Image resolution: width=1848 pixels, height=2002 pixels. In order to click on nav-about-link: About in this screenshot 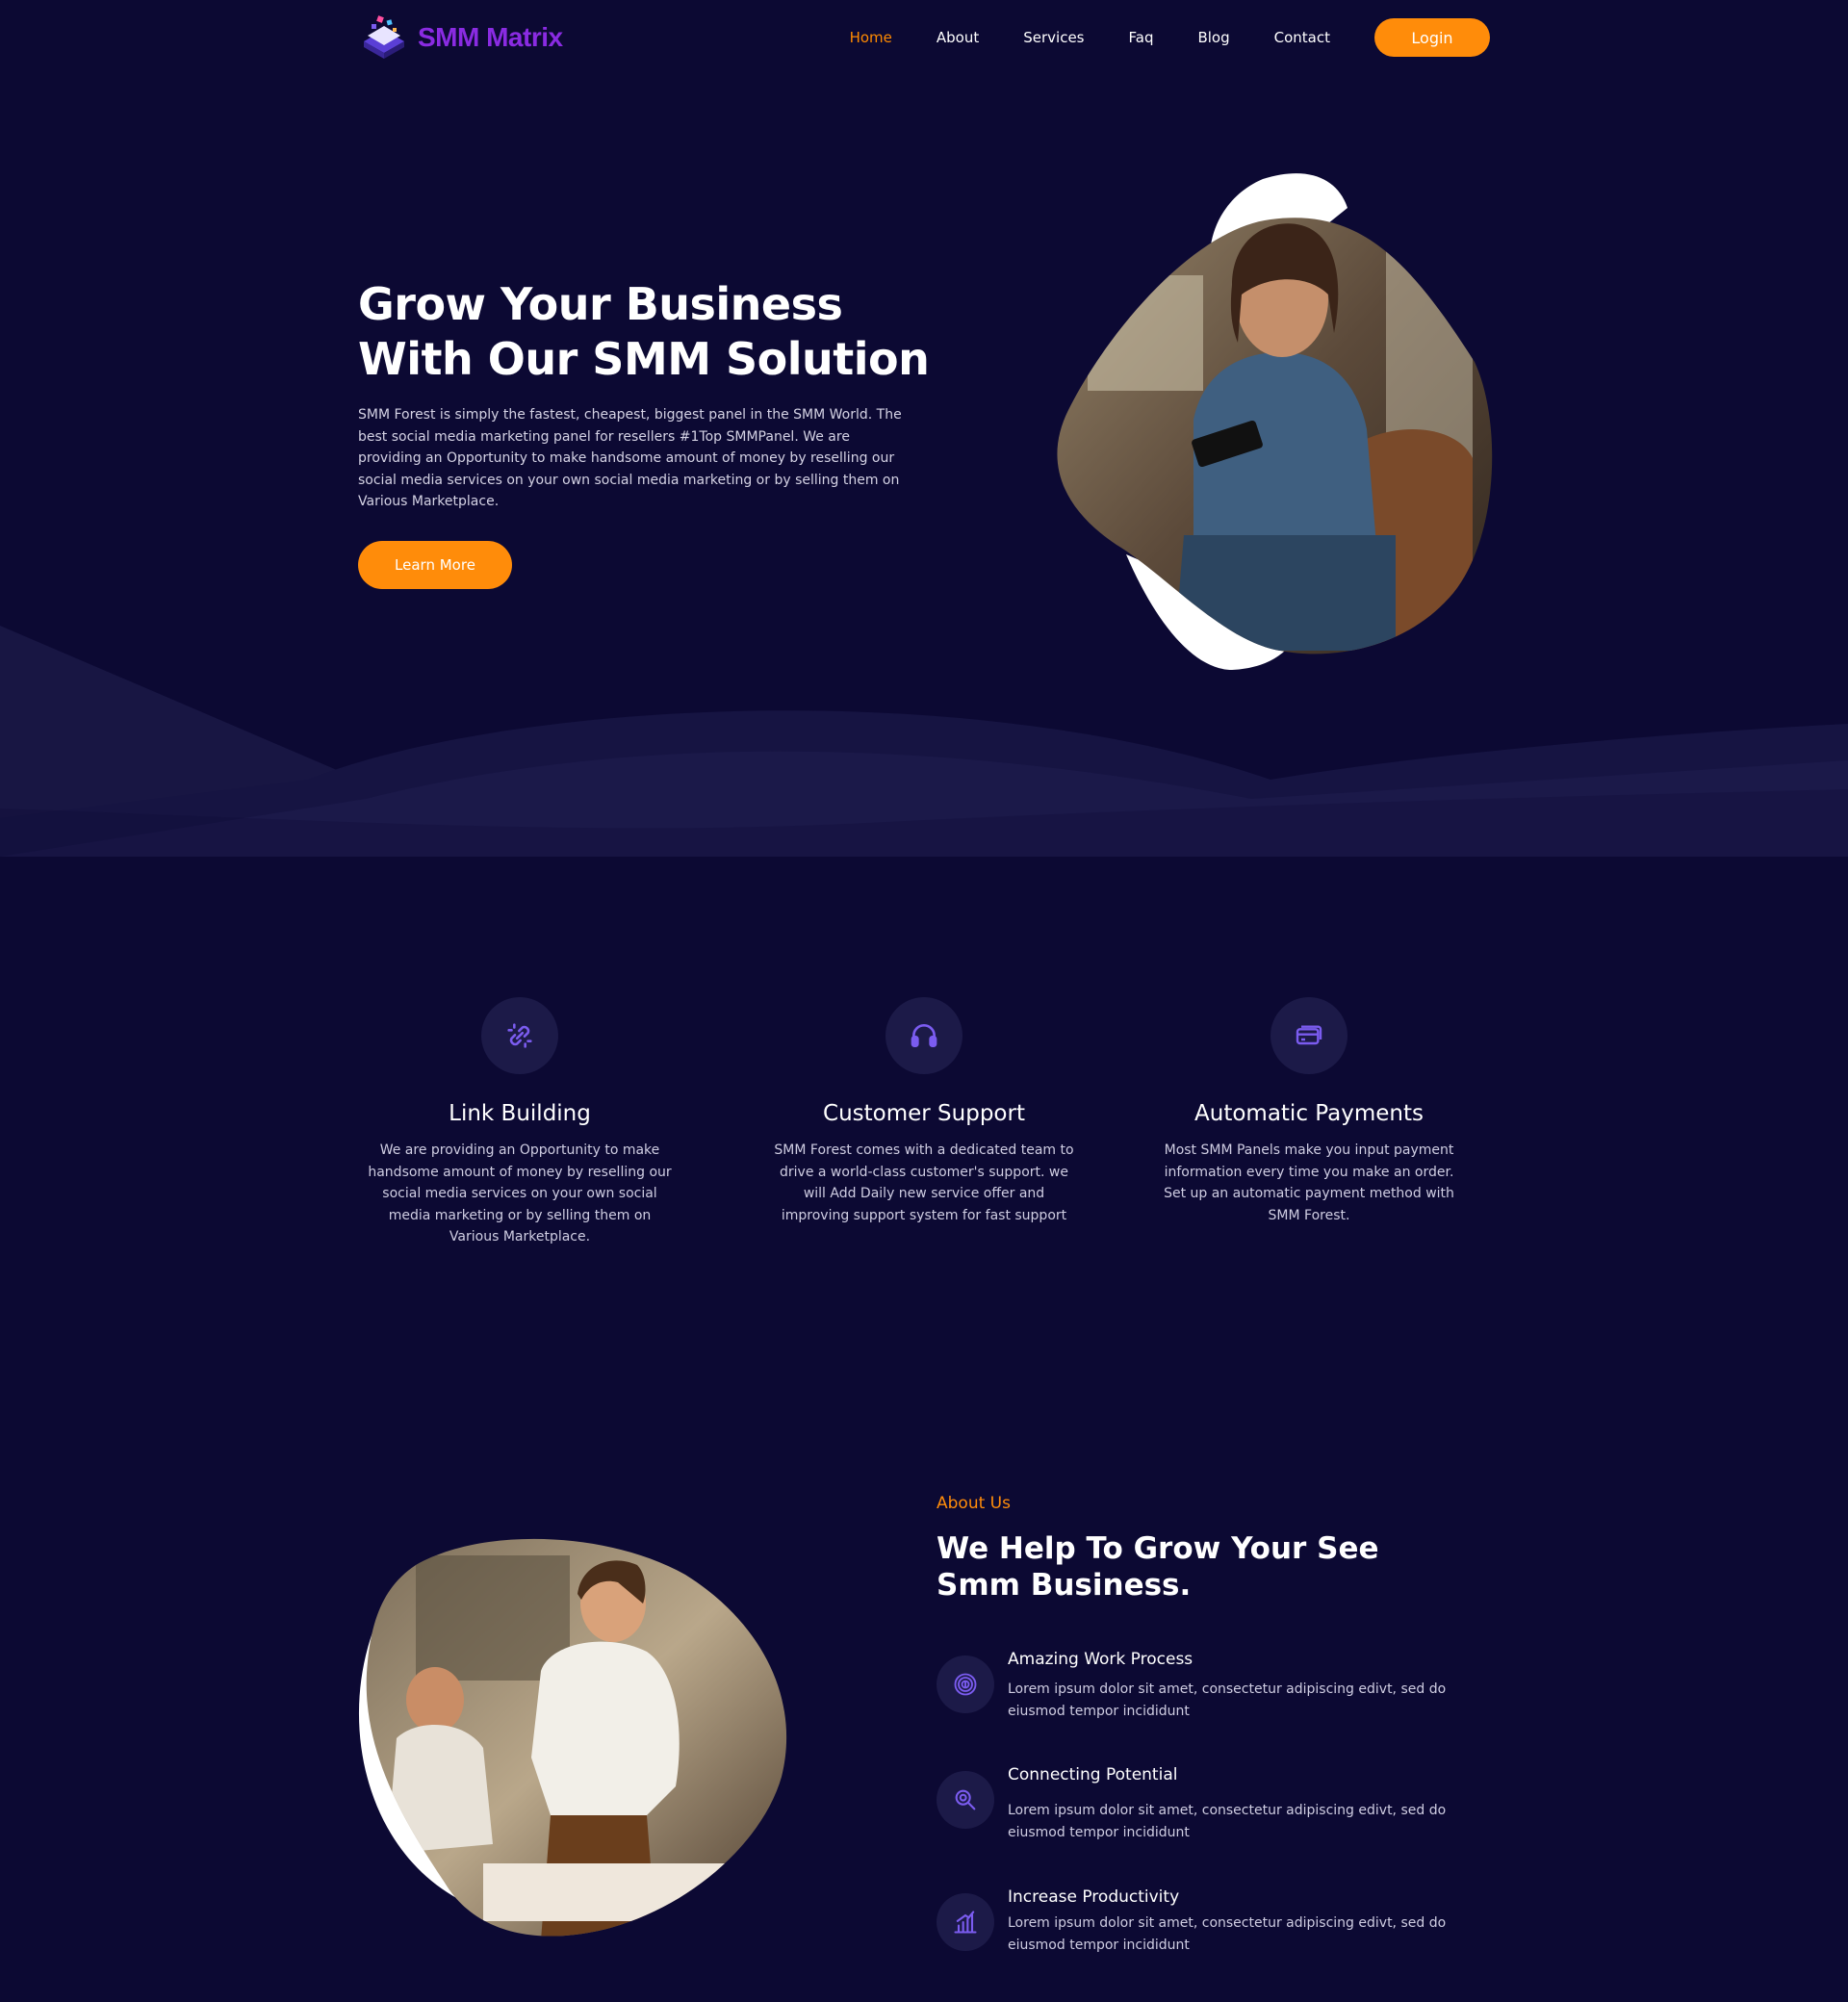, I will do `click(958, 37)`.